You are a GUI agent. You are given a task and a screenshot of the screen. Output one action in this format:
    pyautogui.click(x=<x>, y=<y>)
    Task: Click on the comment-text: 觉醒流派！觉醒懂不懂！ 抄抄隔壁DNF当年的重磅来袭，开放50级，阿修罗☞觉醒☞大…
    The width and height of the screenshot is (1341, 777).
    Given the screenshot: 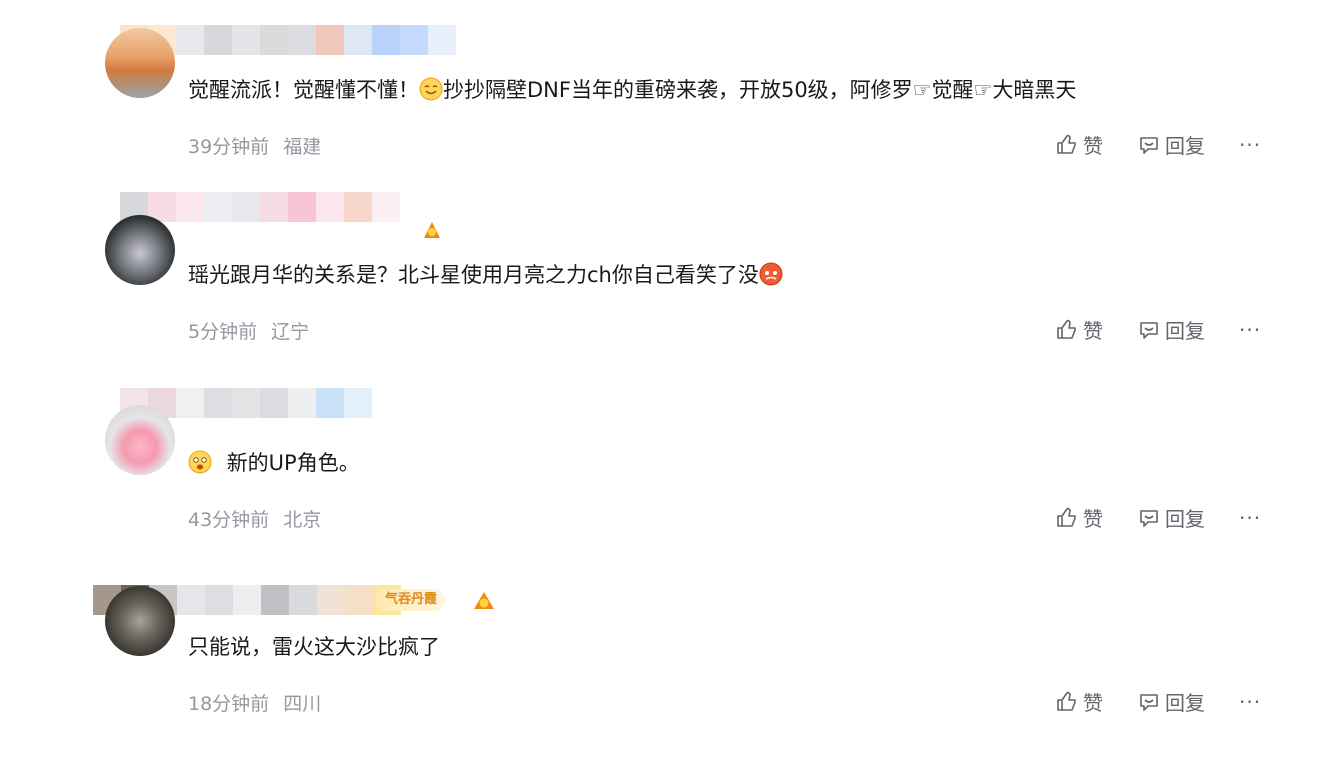 What is the action you would take?
    pyautogui.click(x=632, y=90)
    